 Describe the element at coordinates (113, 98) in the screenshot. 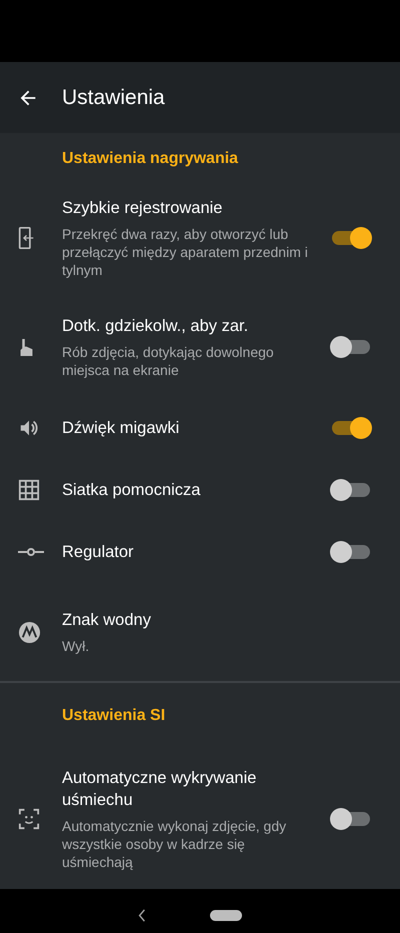

I see `screen-title: Ustawienia` at that location.